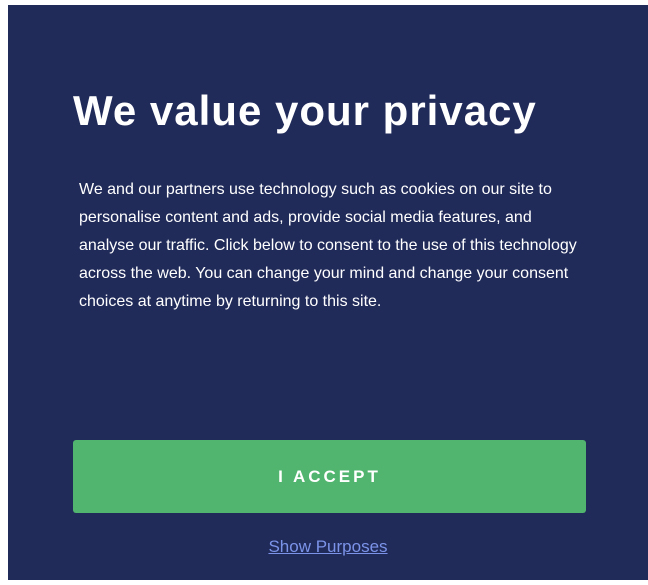 This screenshot has width=648, height=585. I want to click on accept-button: I ACCEPT, so click(329, 476).